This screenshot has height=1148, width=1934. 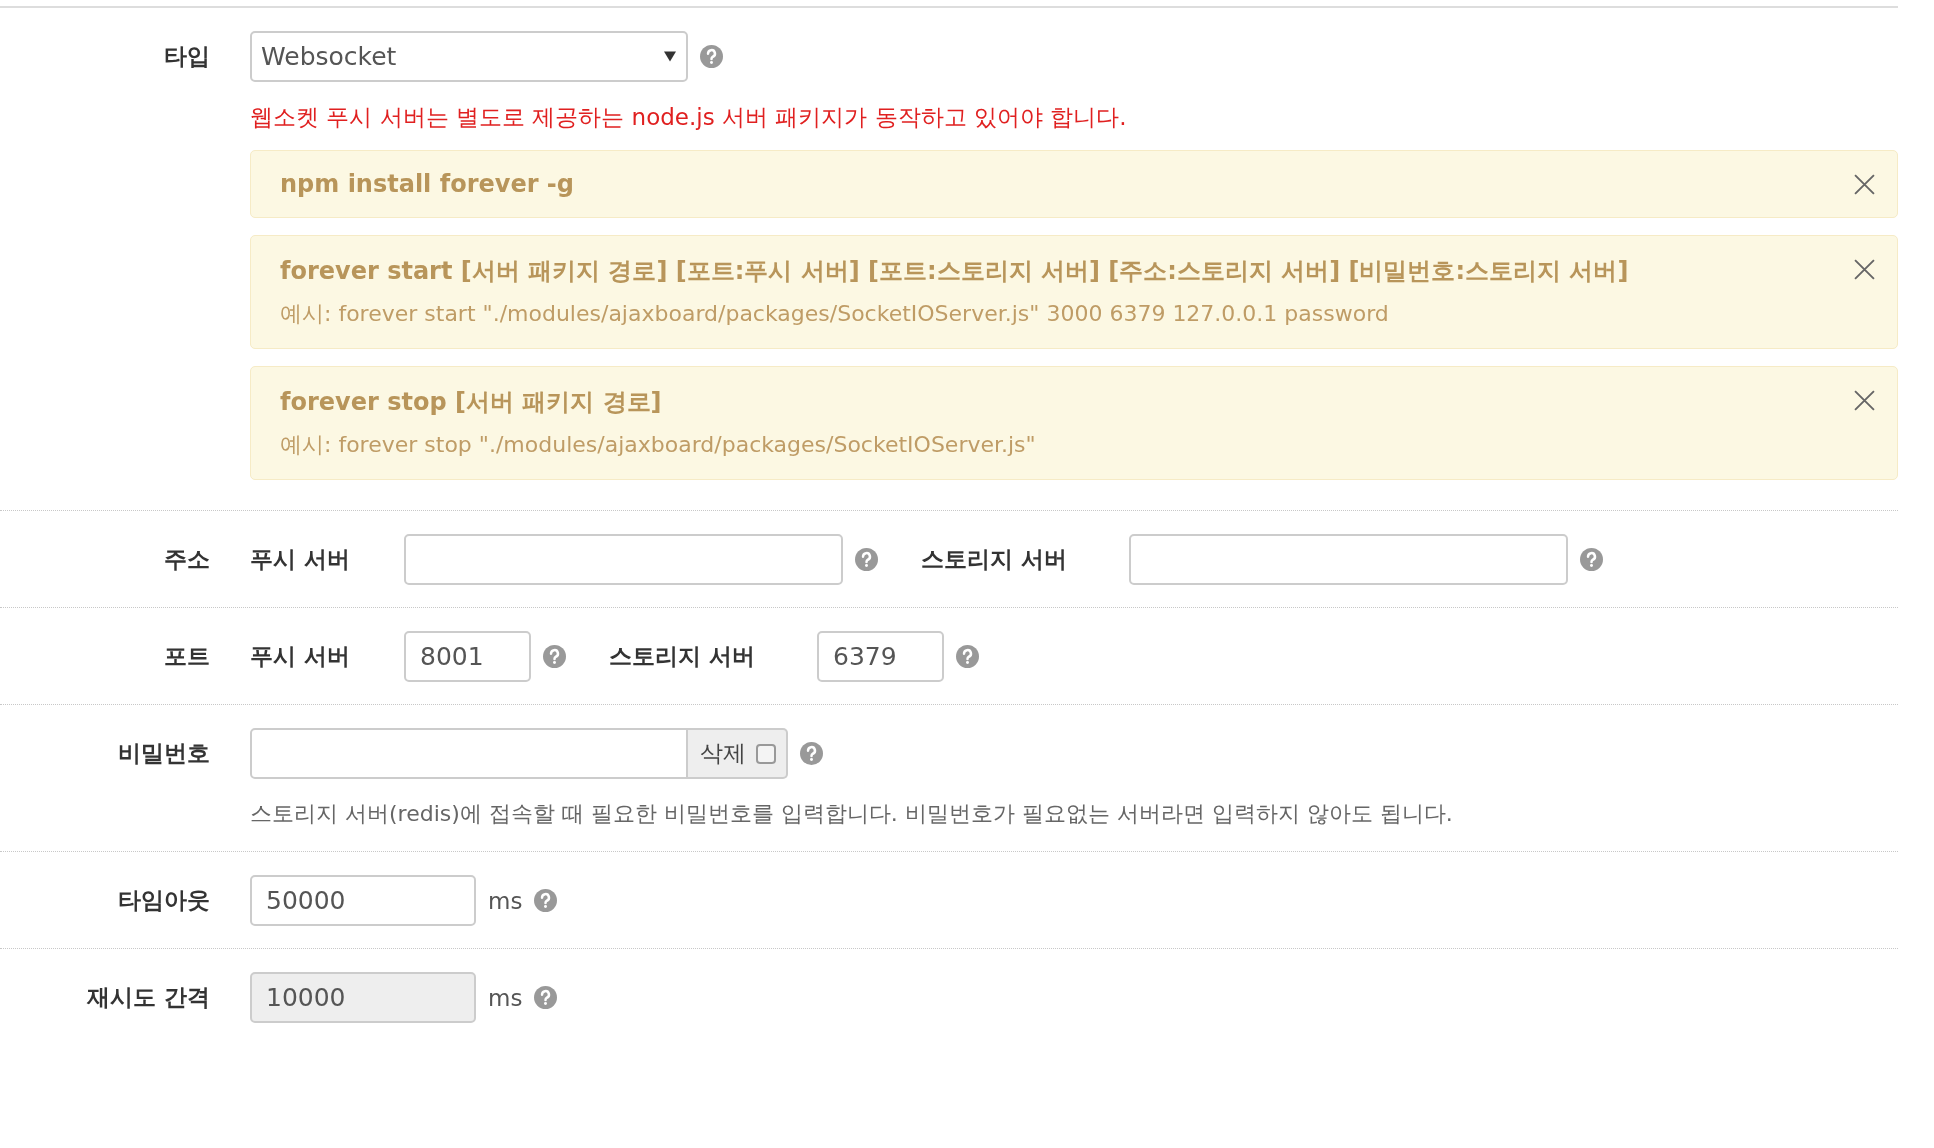 I want to click on field-label: 타임아웃, so click(x=163, y=900).